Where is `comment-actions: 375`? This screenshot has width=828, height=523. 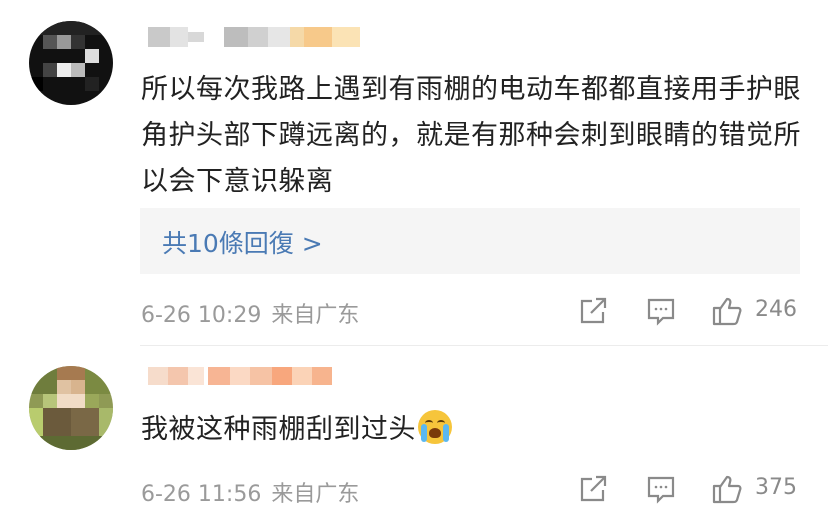 comment-actions: 375 is located at coordinates (692, 491).